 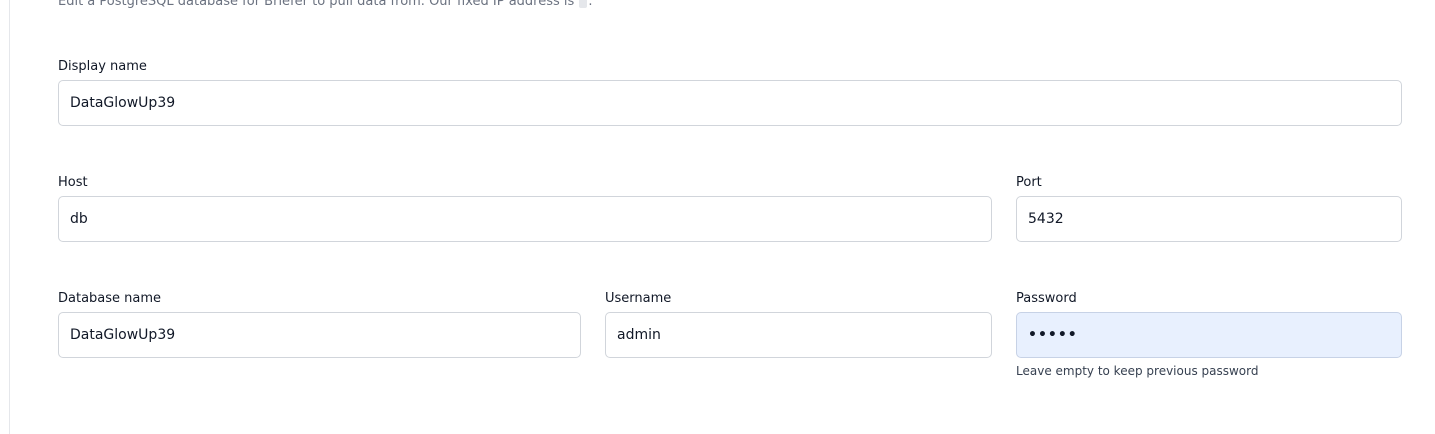 What do you see at coordinates (73, 182) in the screenshot?
I see `host-label: Host` at bounding box center [73, 182].